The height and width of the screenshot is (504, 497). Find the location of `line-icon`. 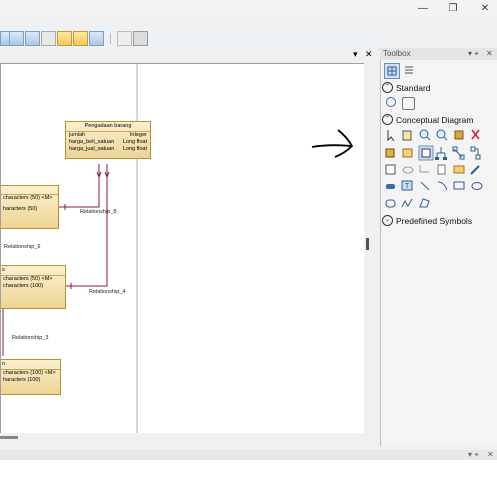

line-icon is located at coordinates (425, 186).